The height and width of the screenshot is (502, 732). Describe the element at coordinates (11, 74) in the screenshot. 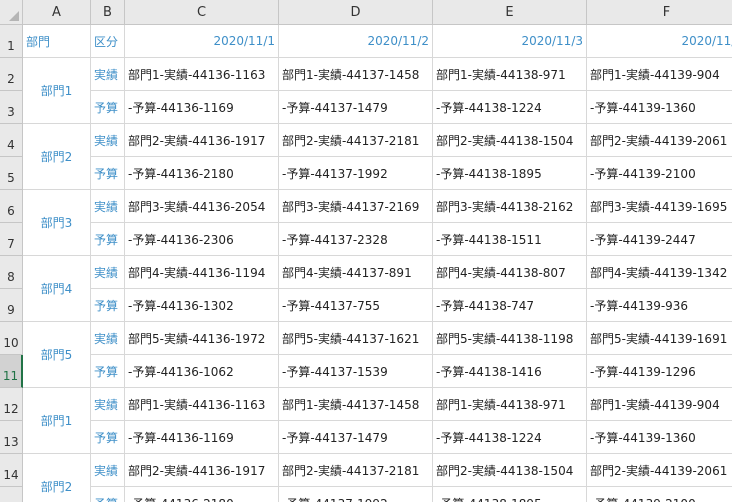

I see `row-header-2: 2` at that location.